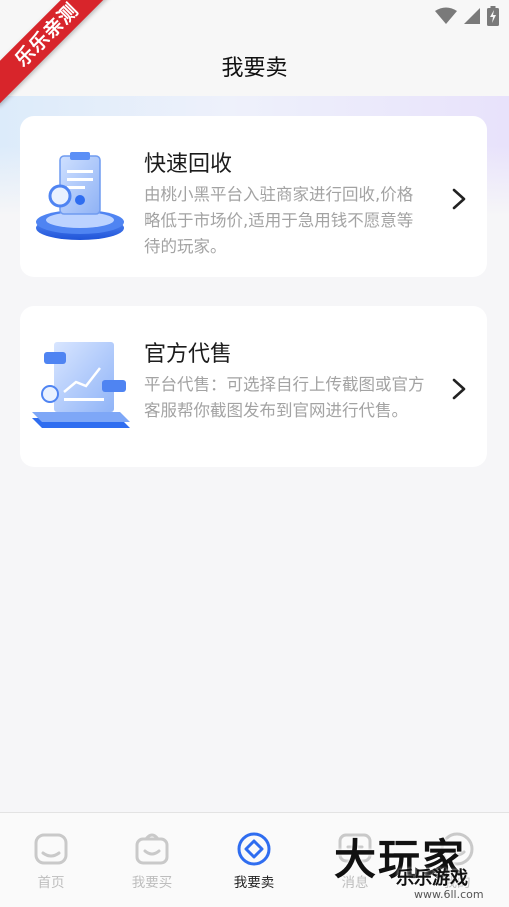 The width and height of the screenshot is (509, 907). I want to click on tab-label: 我要买, so click(152, 883).